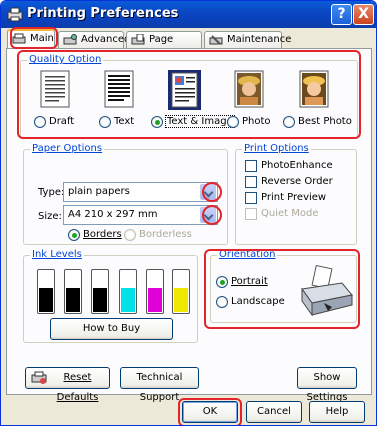  I want to click on how-to-buy-button: How to Buy, so click(111, 329).